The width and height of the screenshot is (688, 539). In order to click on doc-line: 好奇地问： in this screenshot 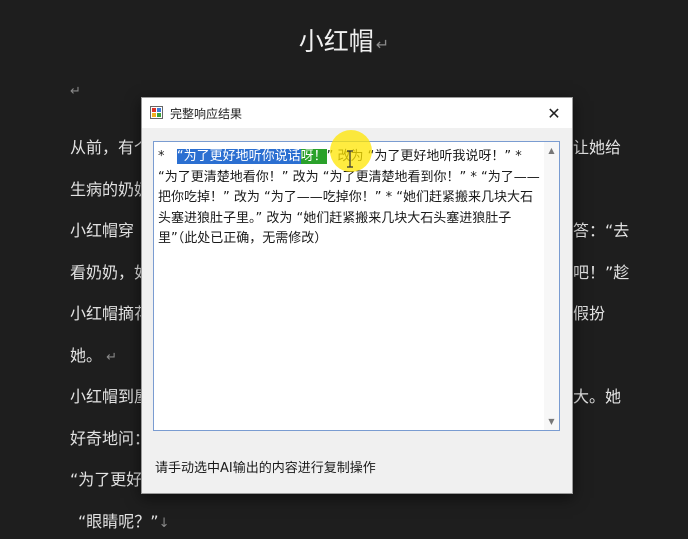, I will do `click(110, 438)`.